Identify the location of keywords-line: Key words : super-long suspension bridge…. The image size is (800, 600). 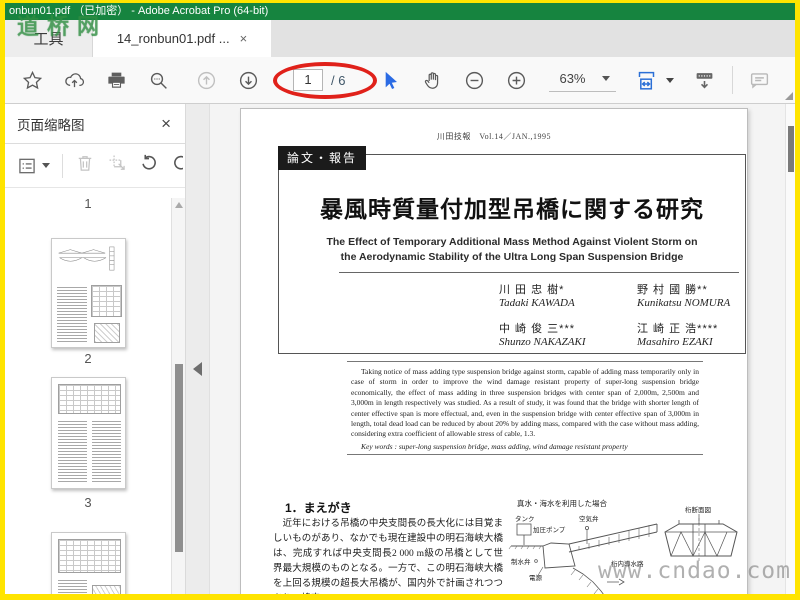
(494, 446).